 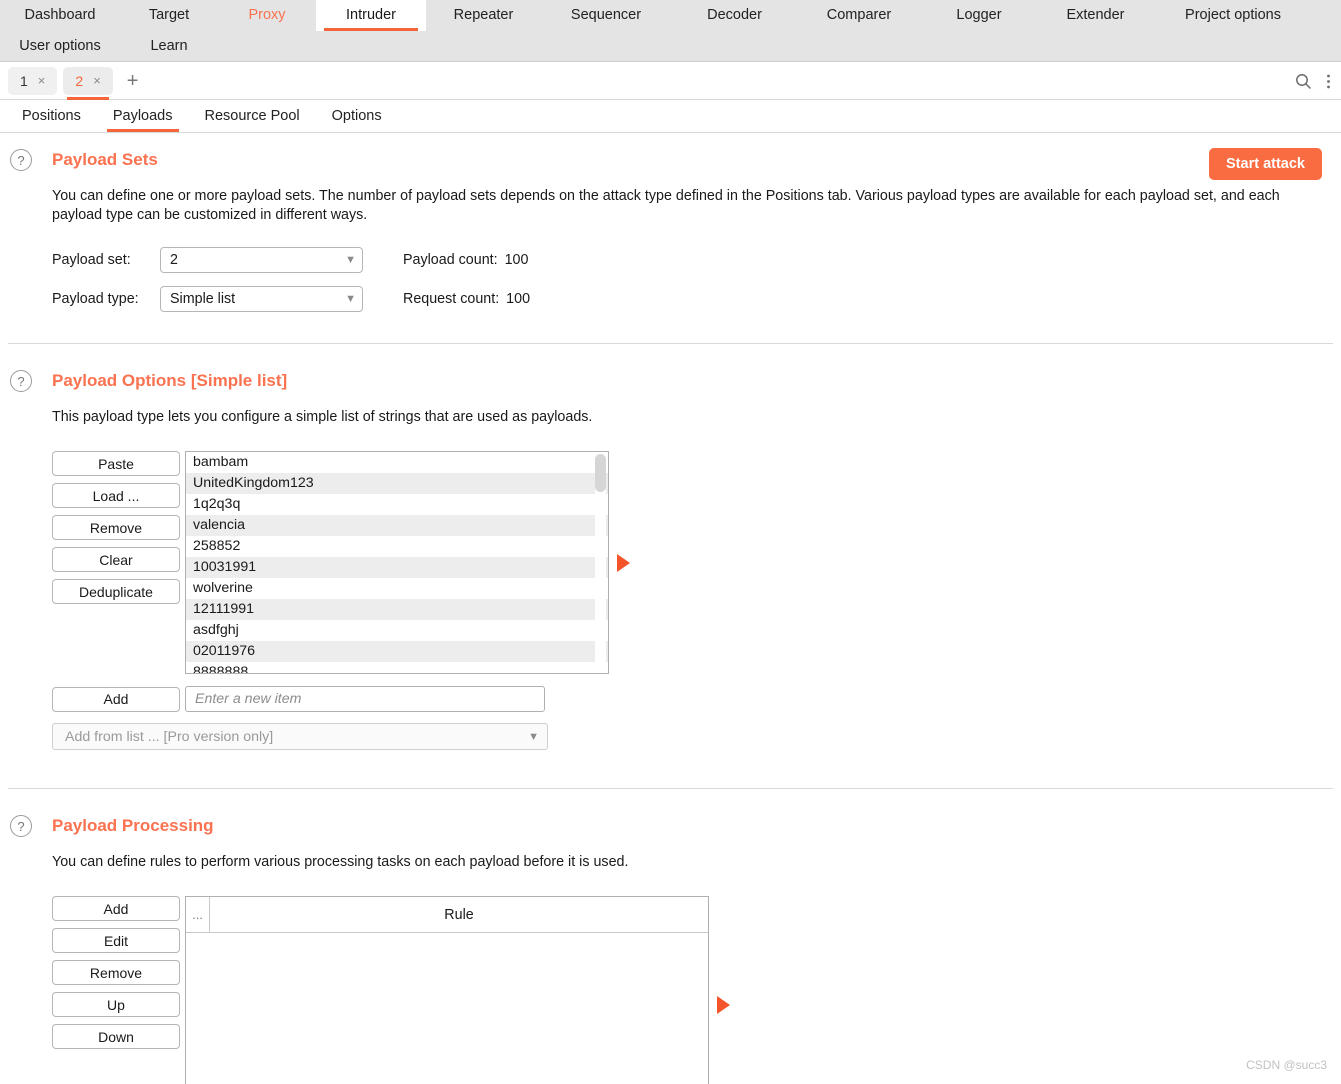 I want to click on add-from-list-label: Add from list ... [Pro version only], so click(x=169, y=736).